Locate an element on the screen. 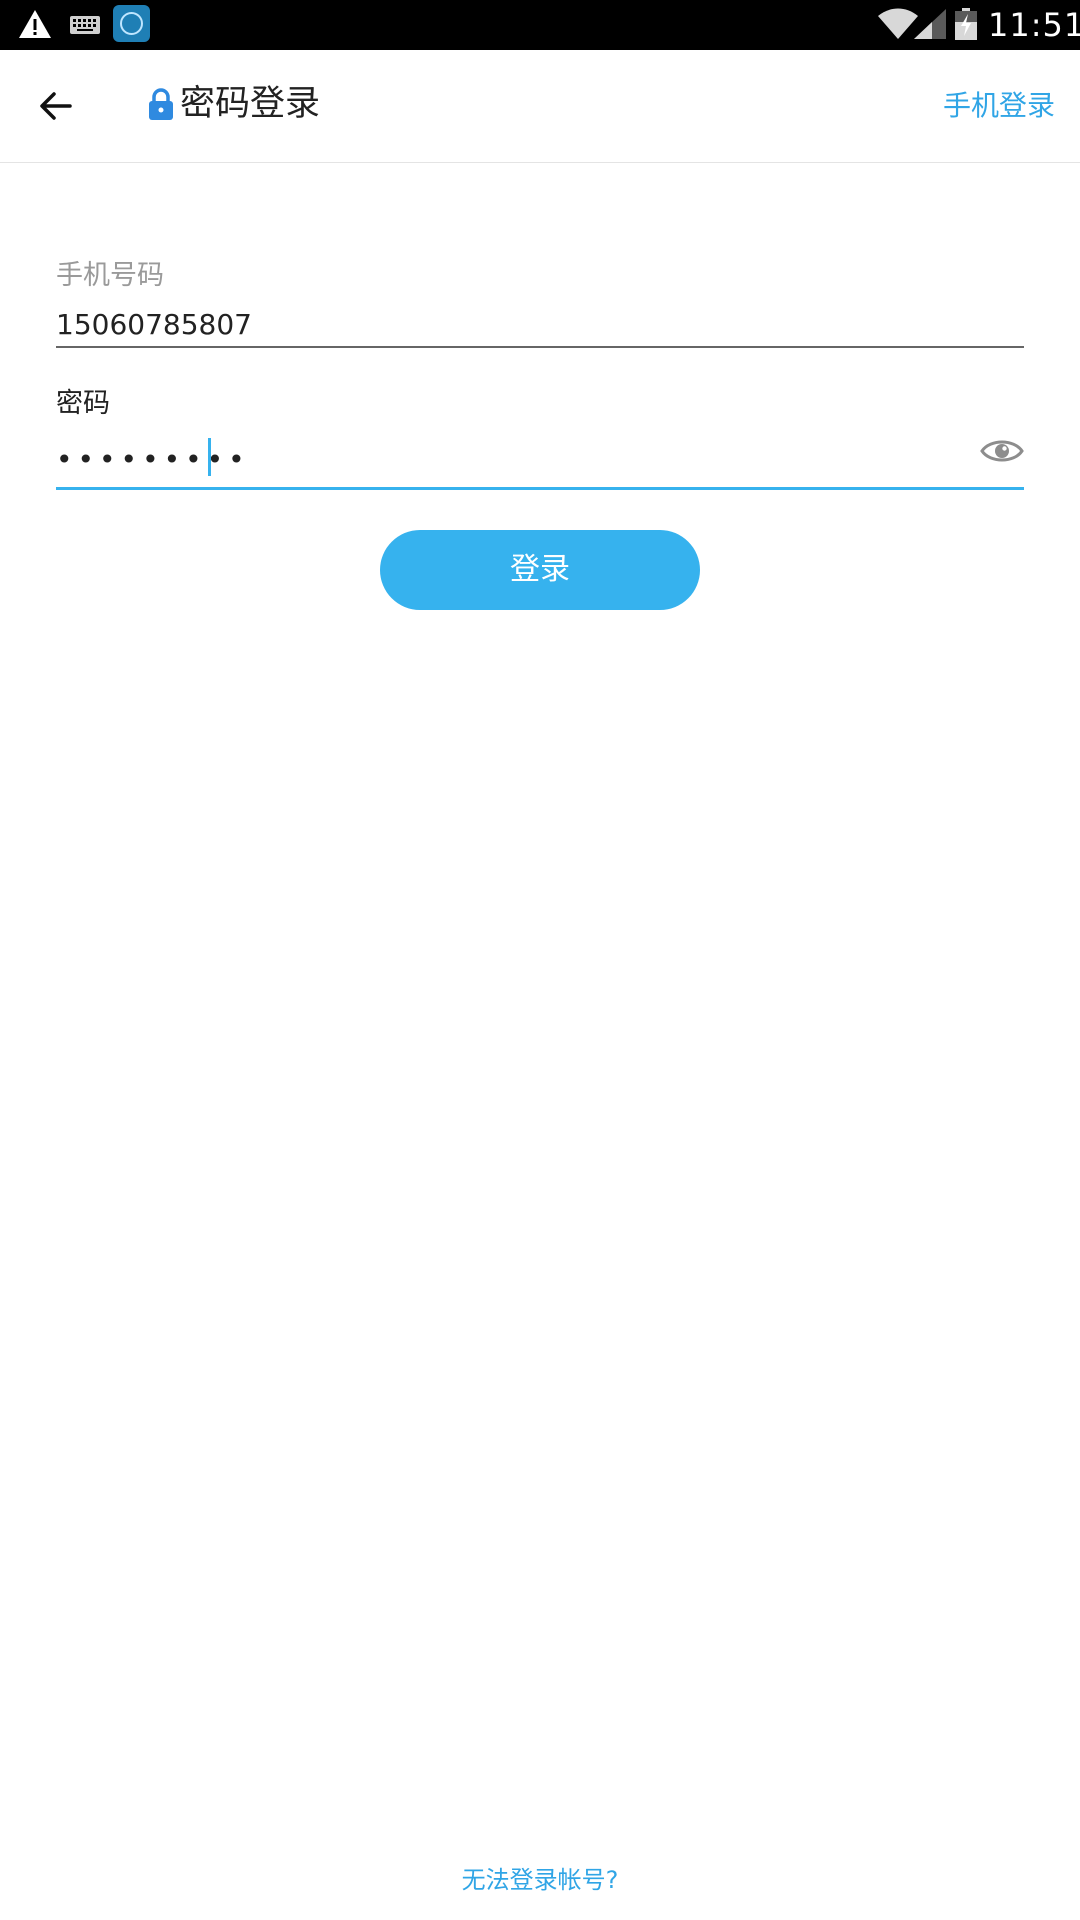 This screenshot has height=1920, width=1080. cannot-login-link: 无法登录帐号? is located at coordinates (540, 1880).